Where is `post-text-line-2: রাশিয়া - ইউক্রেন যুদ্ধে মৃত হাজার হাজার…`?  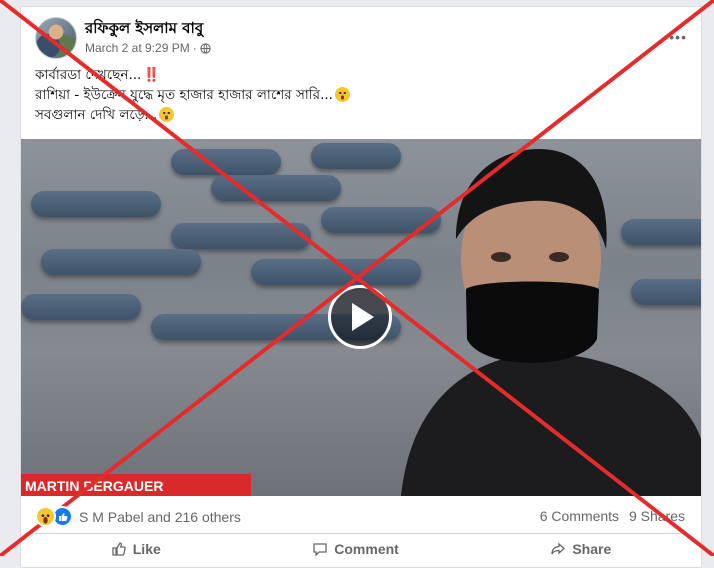 post-text-line-2: রাশিয়া - ইউক্রেন যুদ্ধে মৃত হাজার হাজার… is located at coordinates (192, 95).